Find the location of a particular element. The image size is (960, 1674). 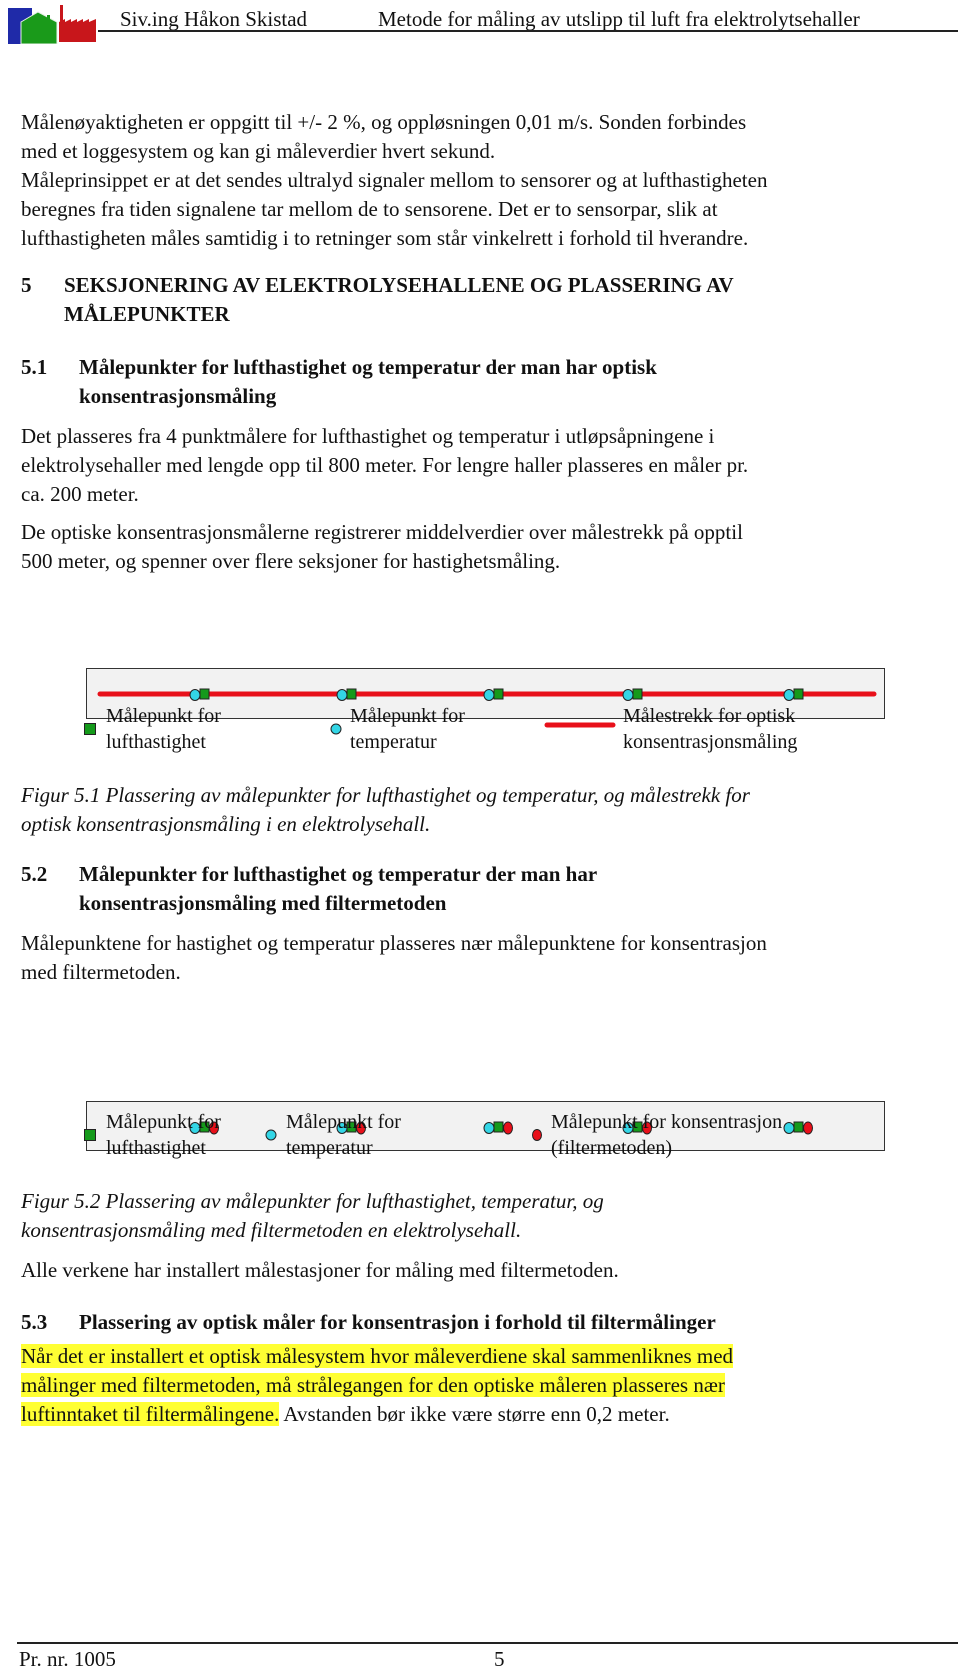

section-5-number: 5 is located at coordinates (26, 285).